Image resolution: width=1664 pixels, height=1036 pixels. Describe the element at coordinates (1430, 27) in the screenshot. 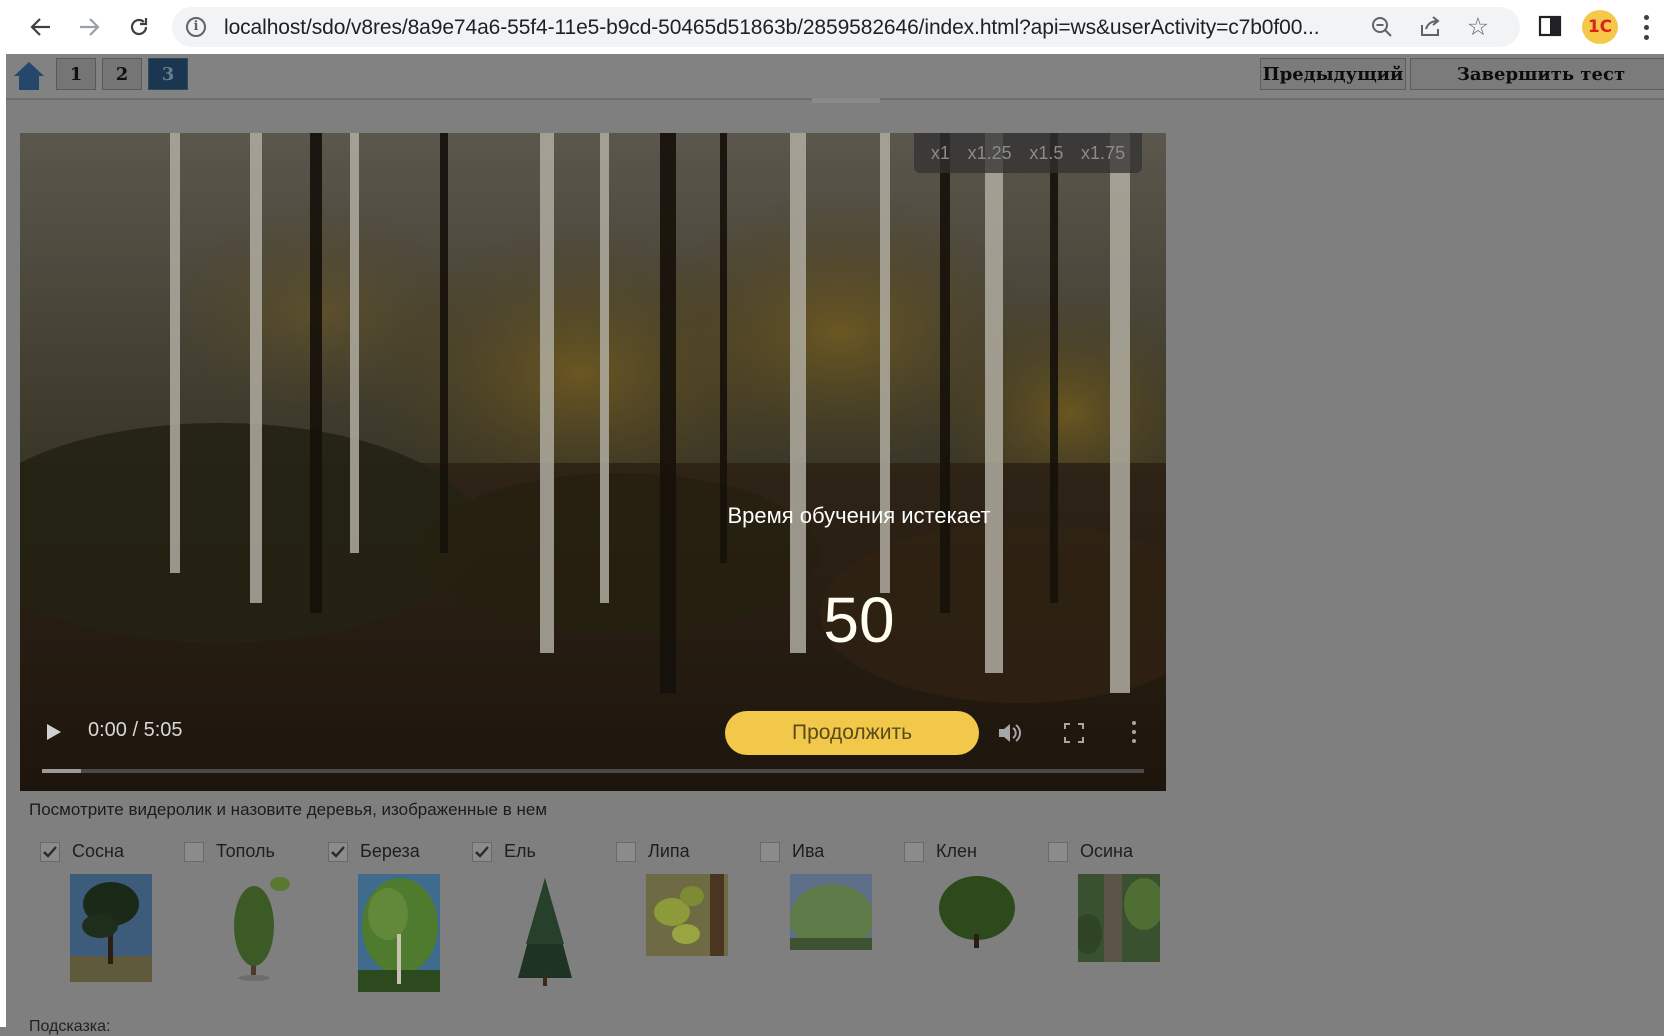

I see `share-icon` at that location.